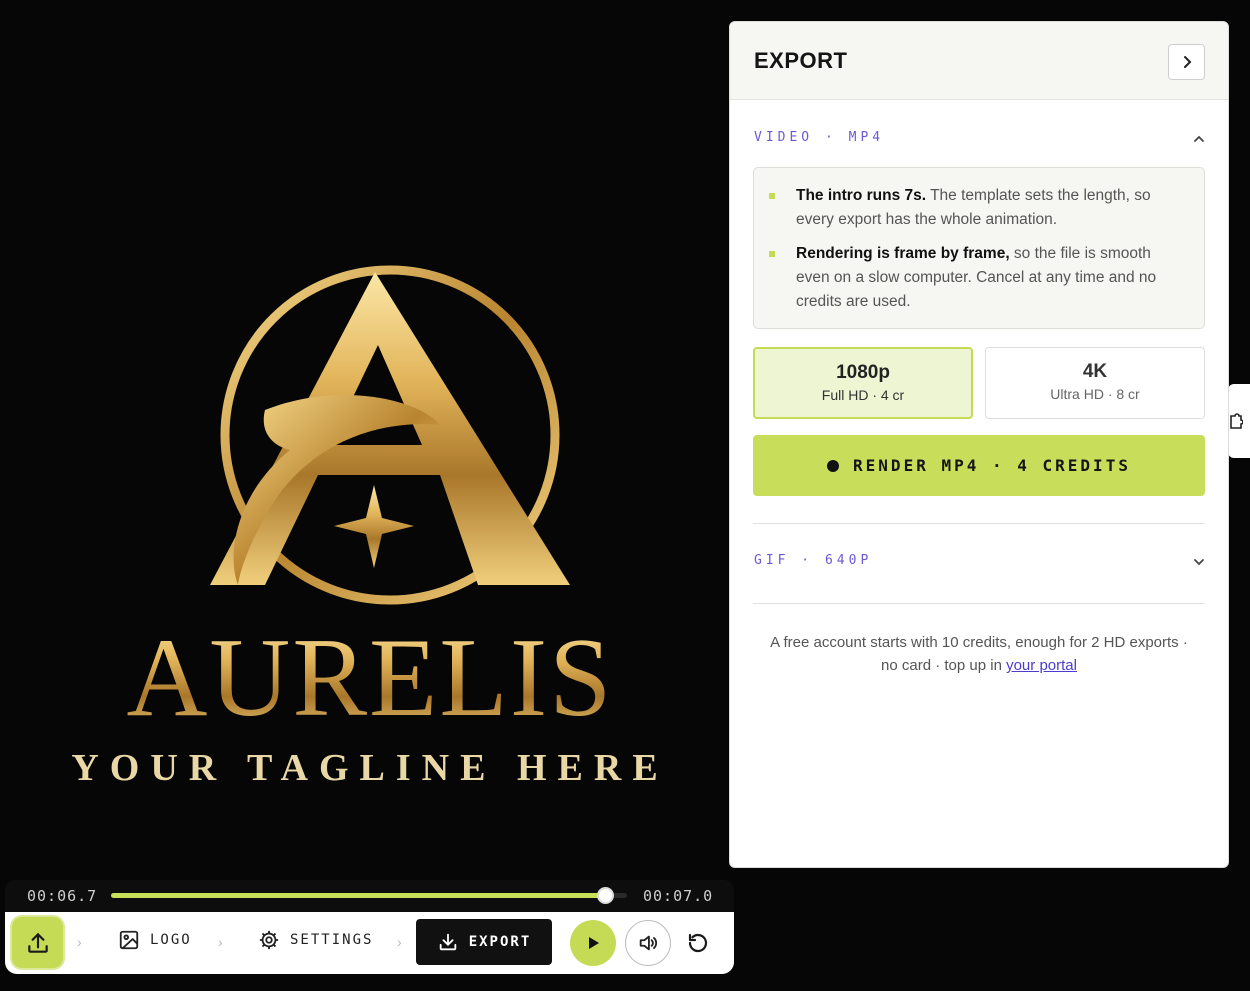  Describe the element at coordinates (980, 142) in the screenshot. I see `video-section-header: VIDEO · MP4` at that location.